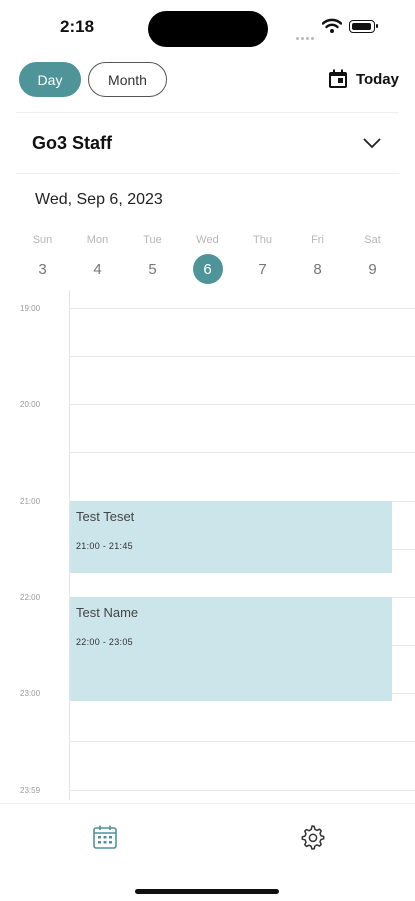  What do you see at coordinates (30, 790) in the screenshot?
I see `hour-label: 23:59` at bounding box center [30, 790].